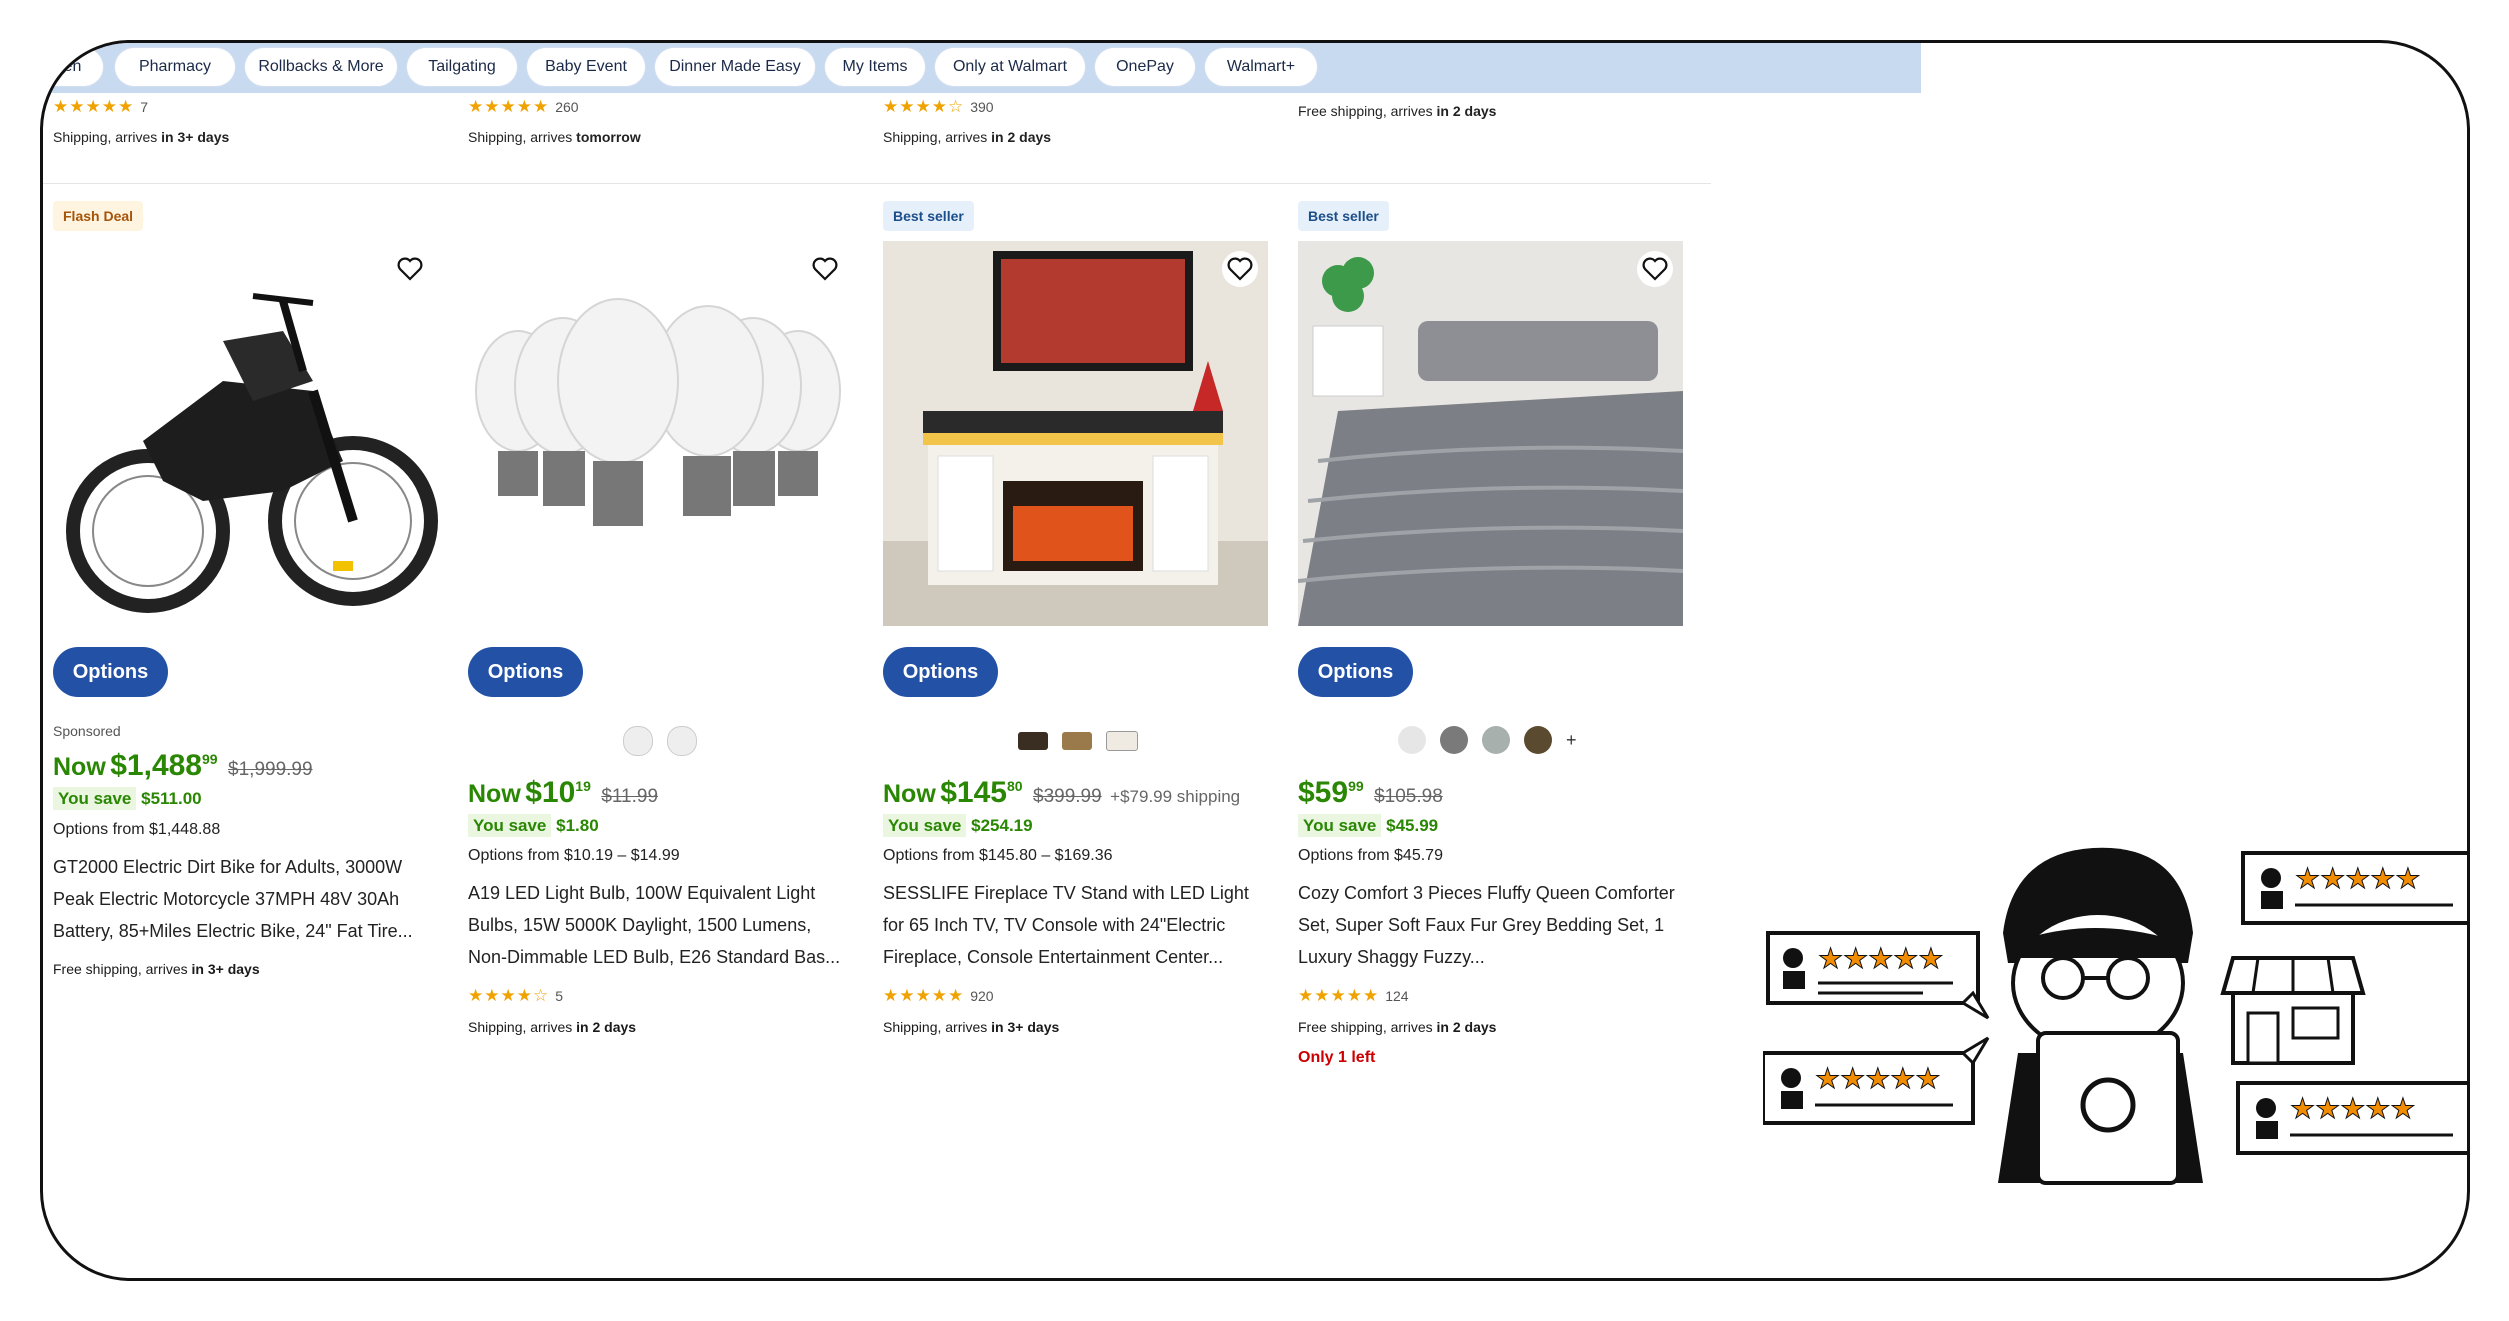 Image resolution: width=2509 pixels, height=1321 pixels. I want to click on shipping-info: Shipping, arrives in 2 days, so click(552, 1027).